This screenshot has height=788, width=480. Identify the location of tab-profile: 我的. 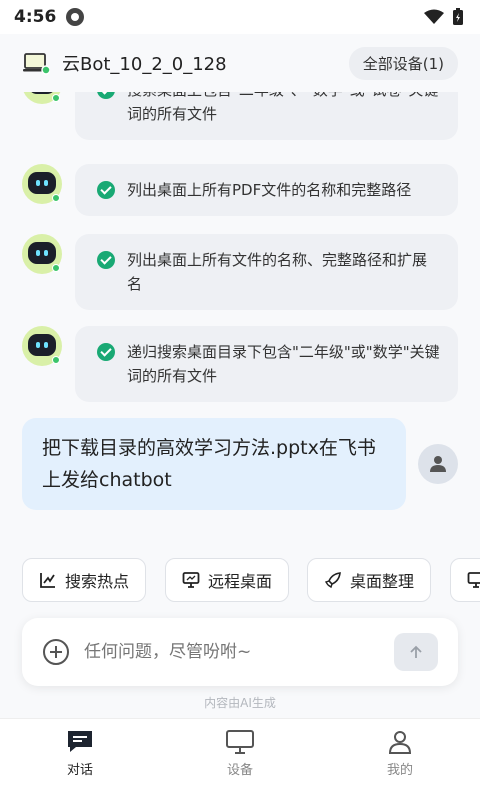
(400, 753).